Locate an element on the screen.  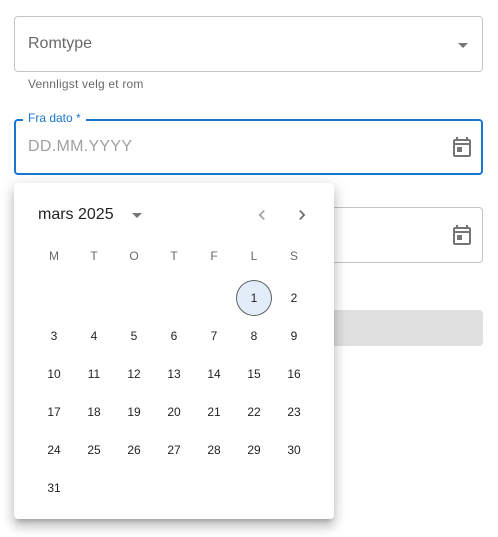
day-cell: 27 is located at coordinates (174, 450).